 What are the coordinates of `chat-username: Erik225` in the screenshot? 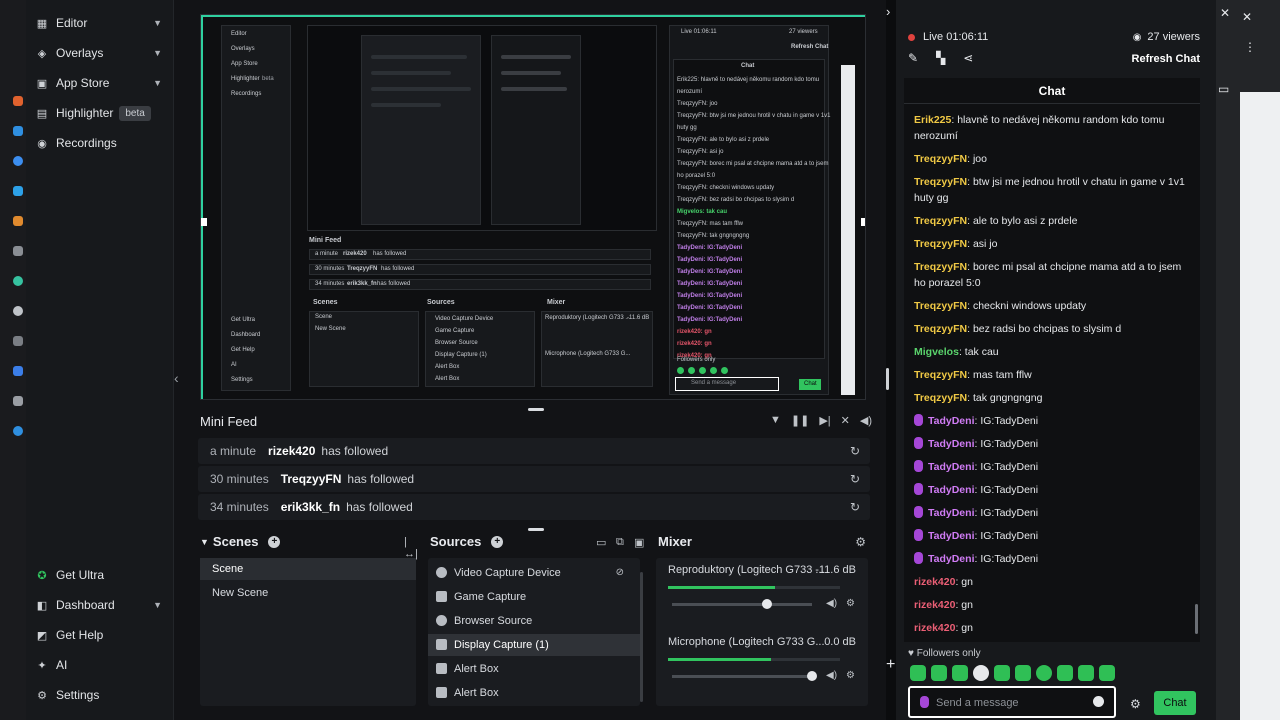 It's located at (932, 120).